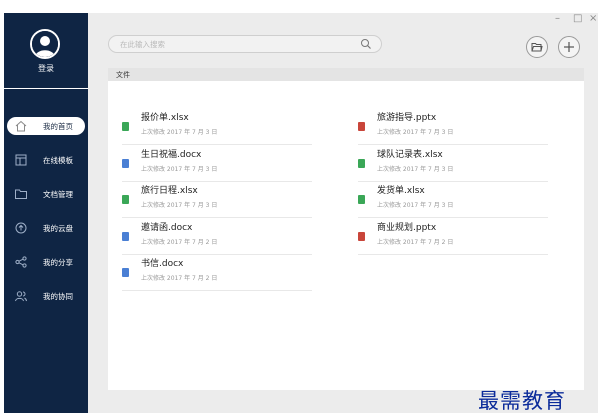  Describe the element at coordinates (407, 228) in the screenshot. I see `file-name: 商业规划.pptx` at that location.